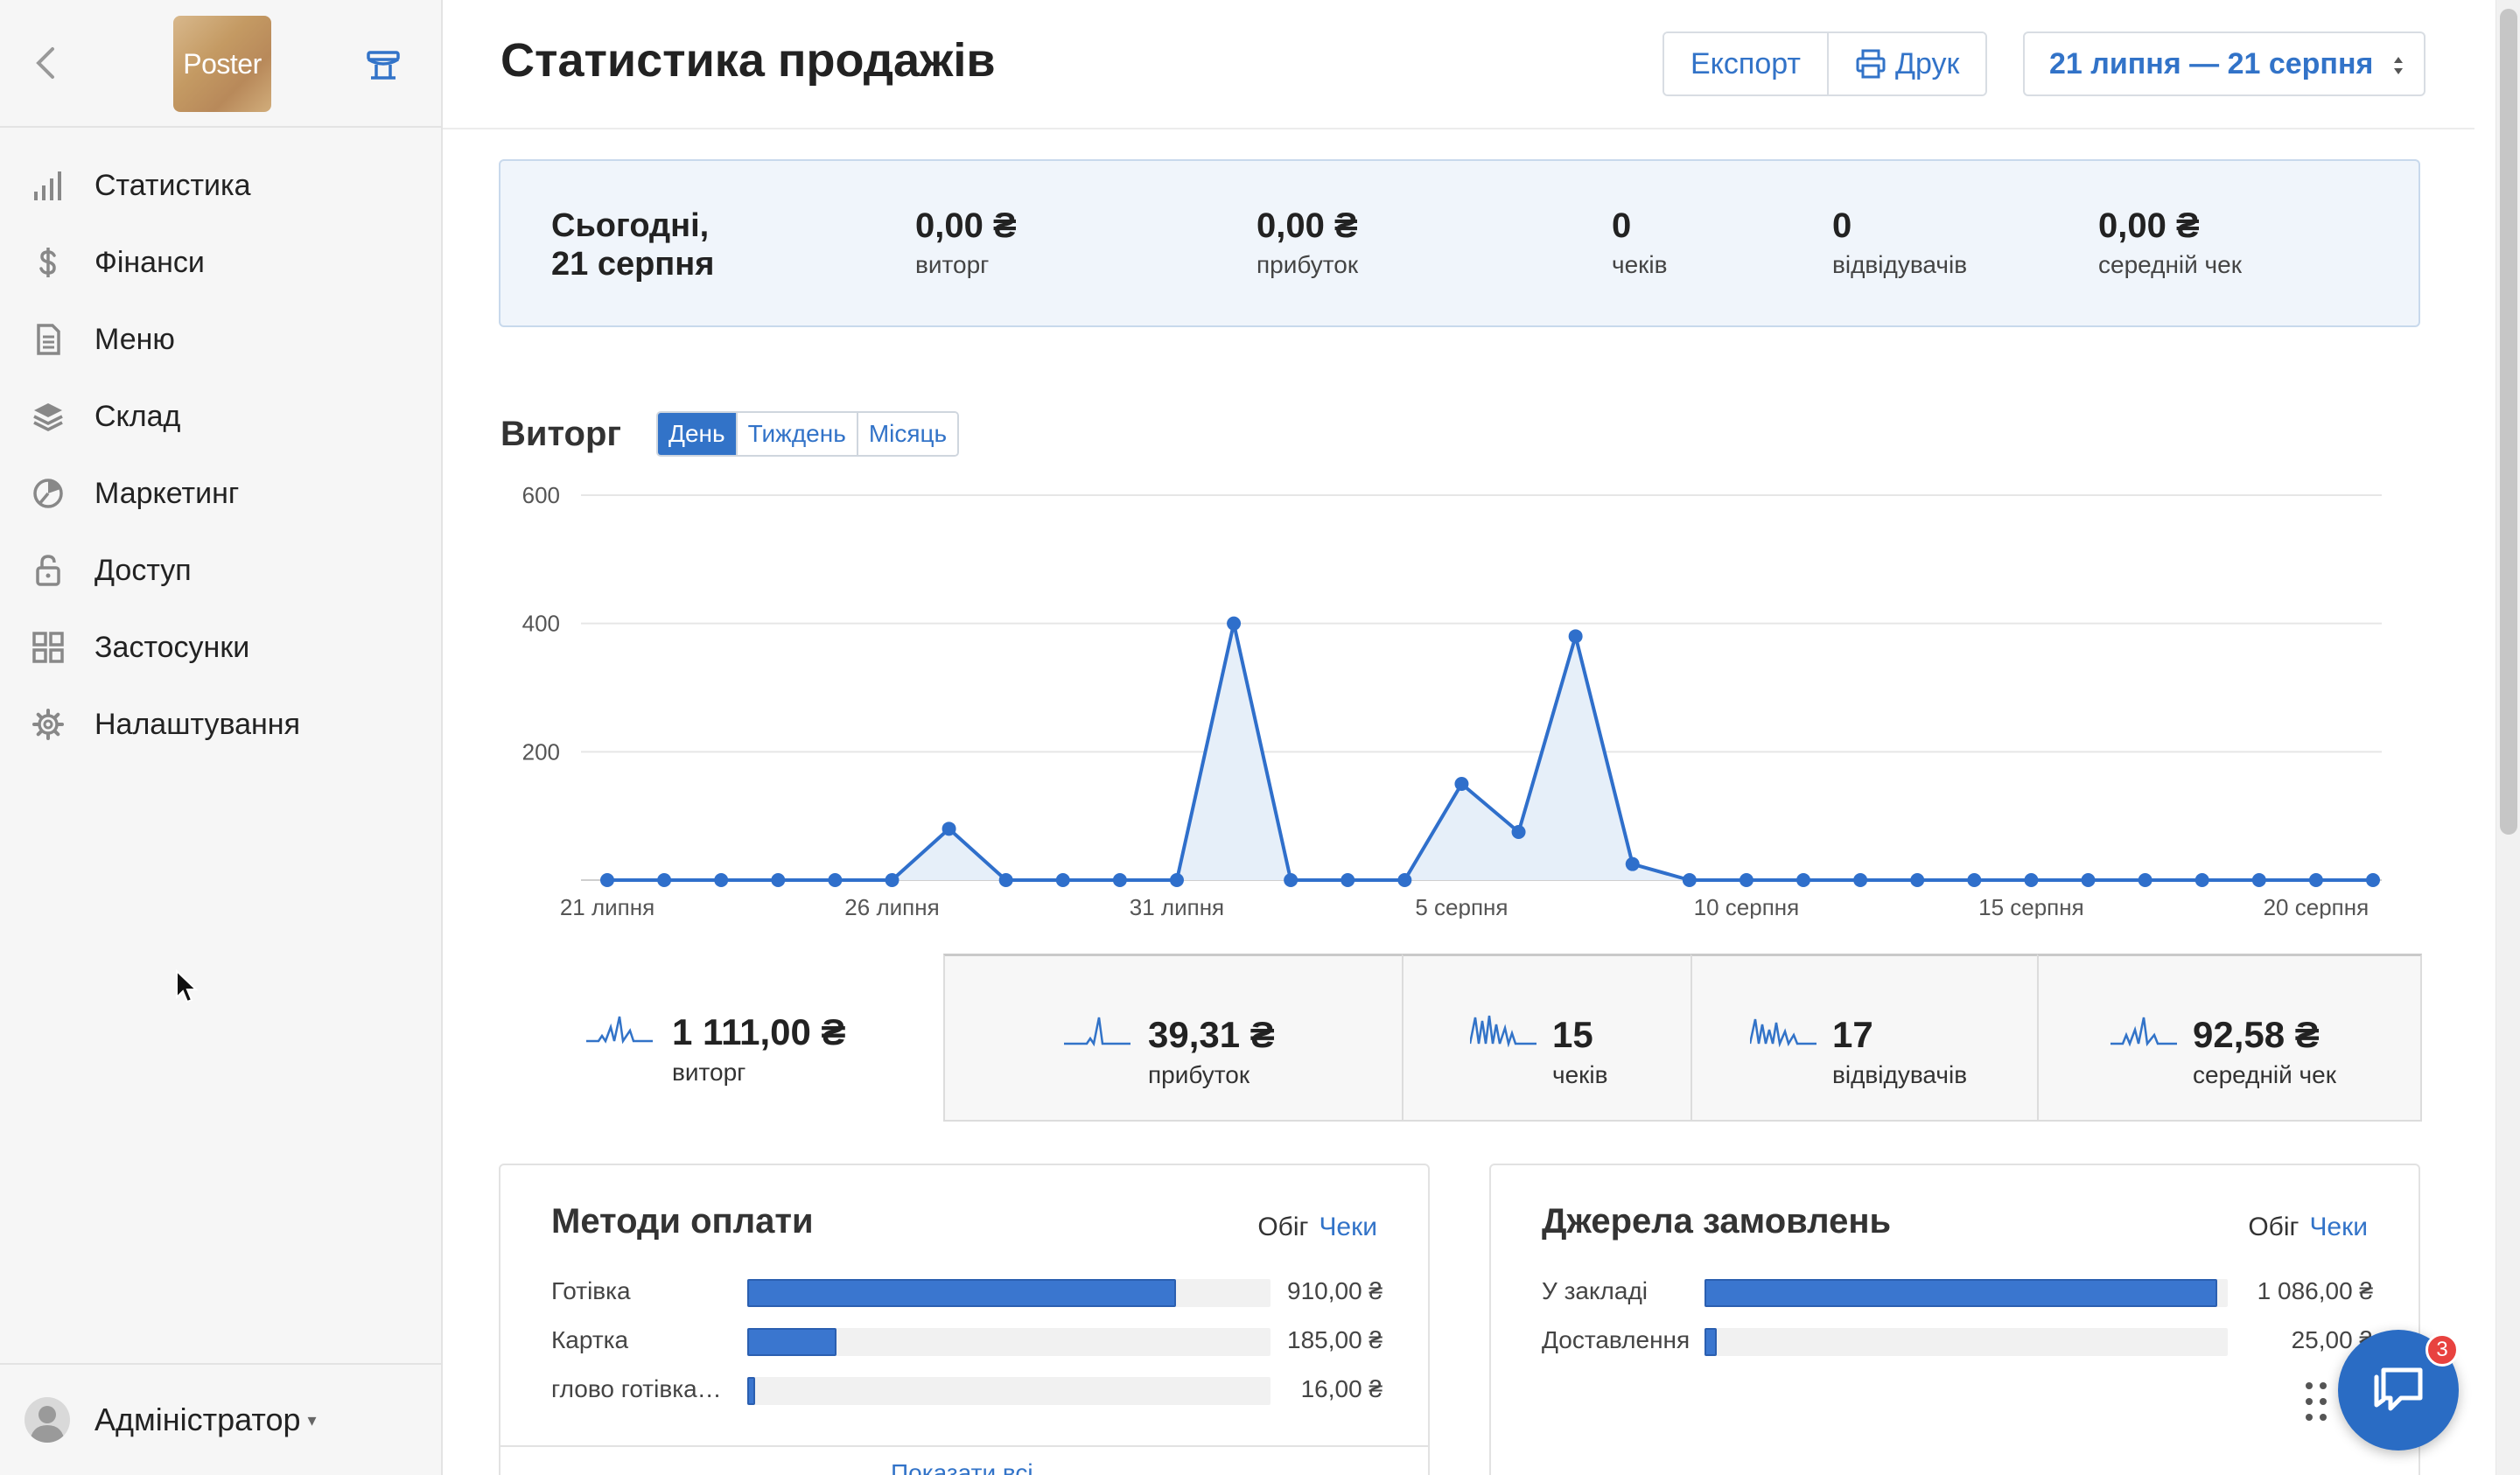 Image resolution: width=2520 pixels, height=1475 pixels. What do you see at coordinates (48, 647) in the screenshot?
I see `grid-icon` at bounding box center [48, 647].